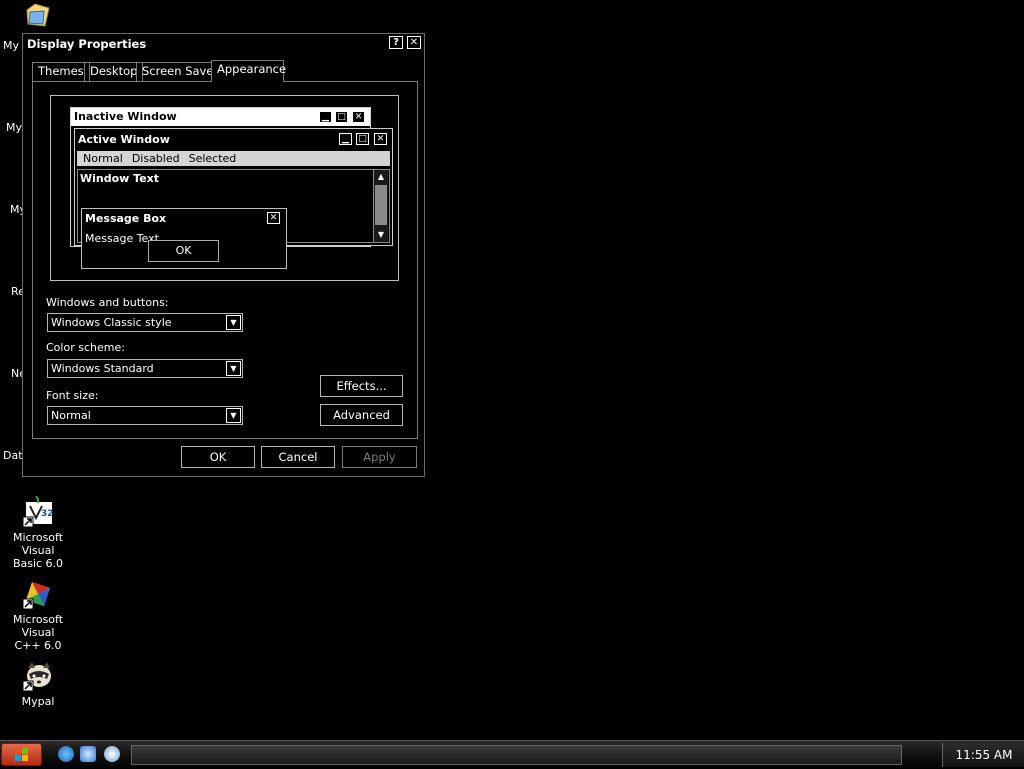 This screenshot has height=769, width=1024. Describe the element at coordinates (88, 754) in the screenshot. I see `outlook-express-icon` at that location.